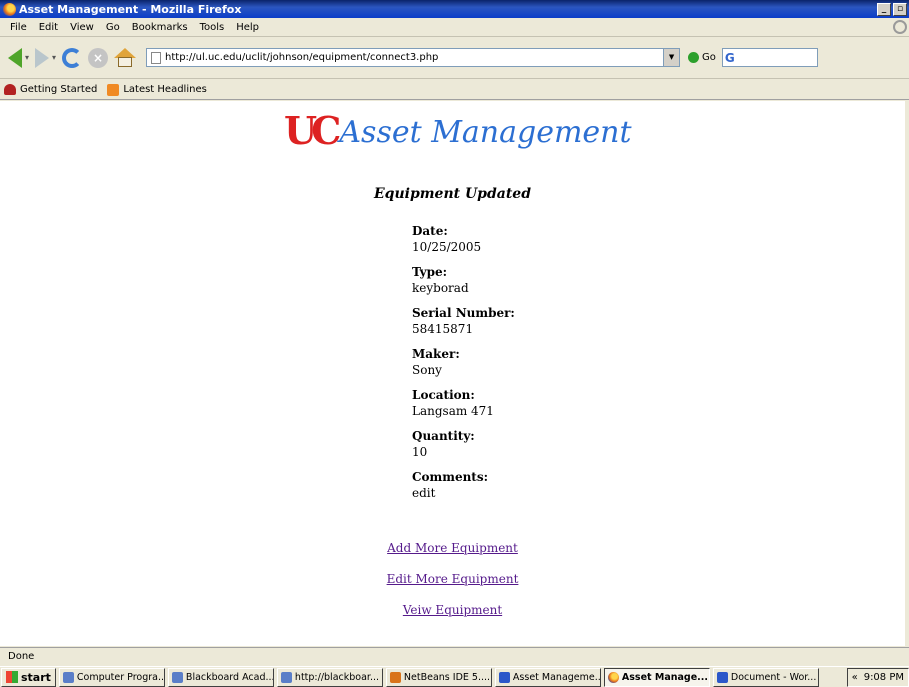  I want to click on home-icon, so click(125, 57).